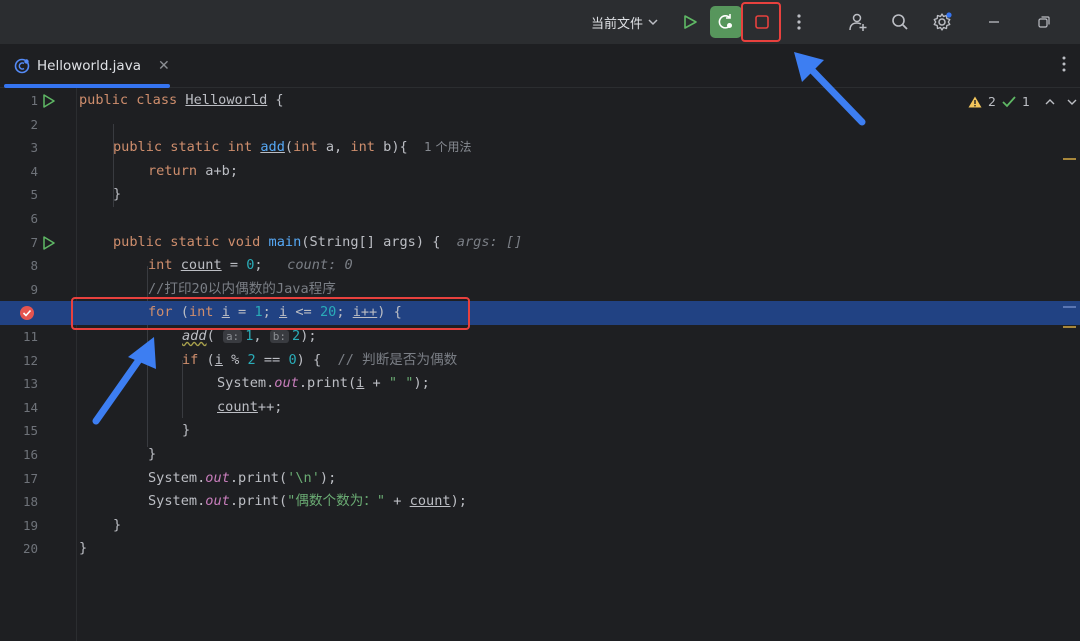 This screenshot has height=641, width=1080. I want to click on search-icon, so click(900, 22).